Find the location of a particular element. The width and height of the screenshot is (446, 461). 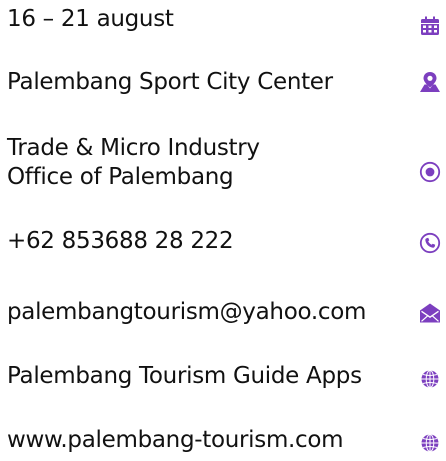

radio-target-icon is located at coordinates (430, 172).